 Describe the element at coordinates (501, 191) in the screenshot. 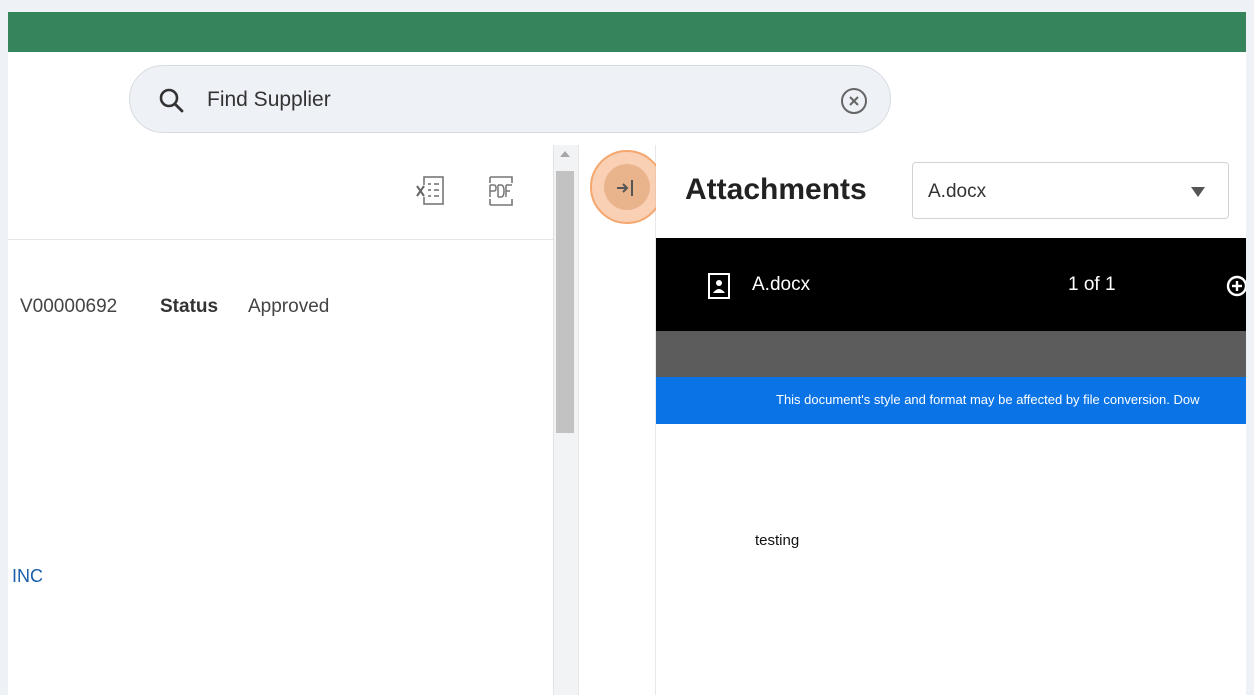

I see `pdf-export-icon` at that location.